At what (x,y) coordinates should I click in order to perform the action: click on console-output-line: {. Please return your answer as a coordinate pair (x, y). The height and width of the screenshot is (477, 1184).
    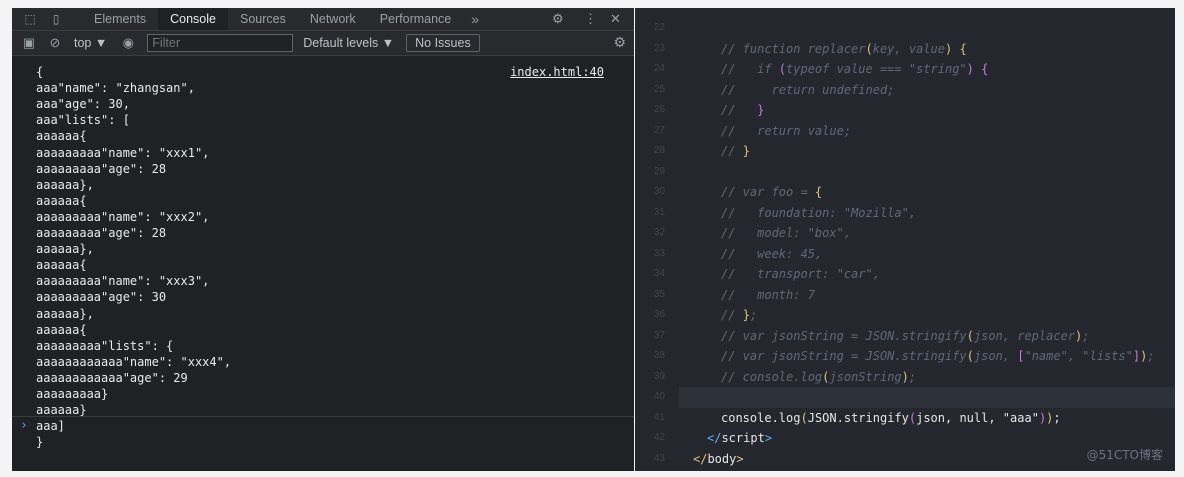
    Looking at the image, I should click on (40, 72).